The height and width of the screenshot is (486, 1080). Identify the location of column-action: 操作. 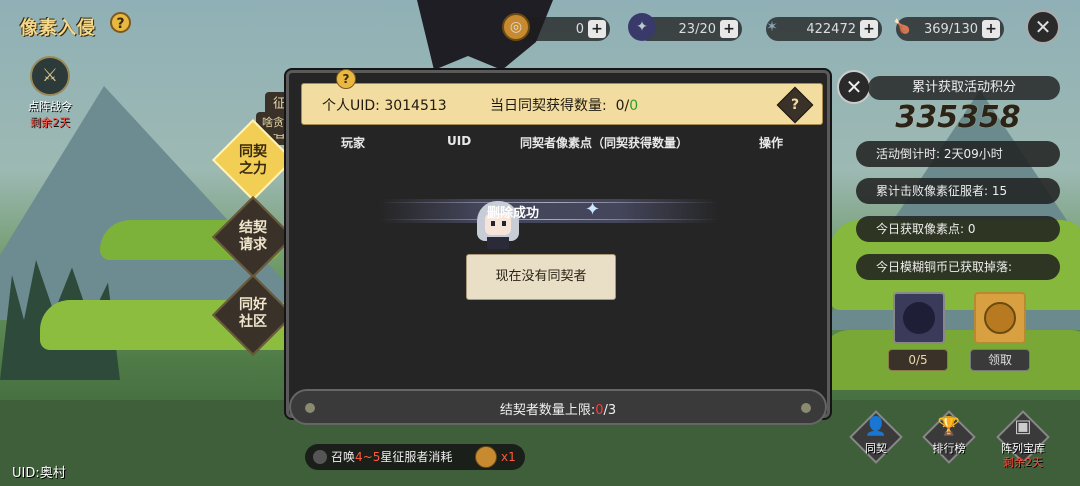
(771, 143).